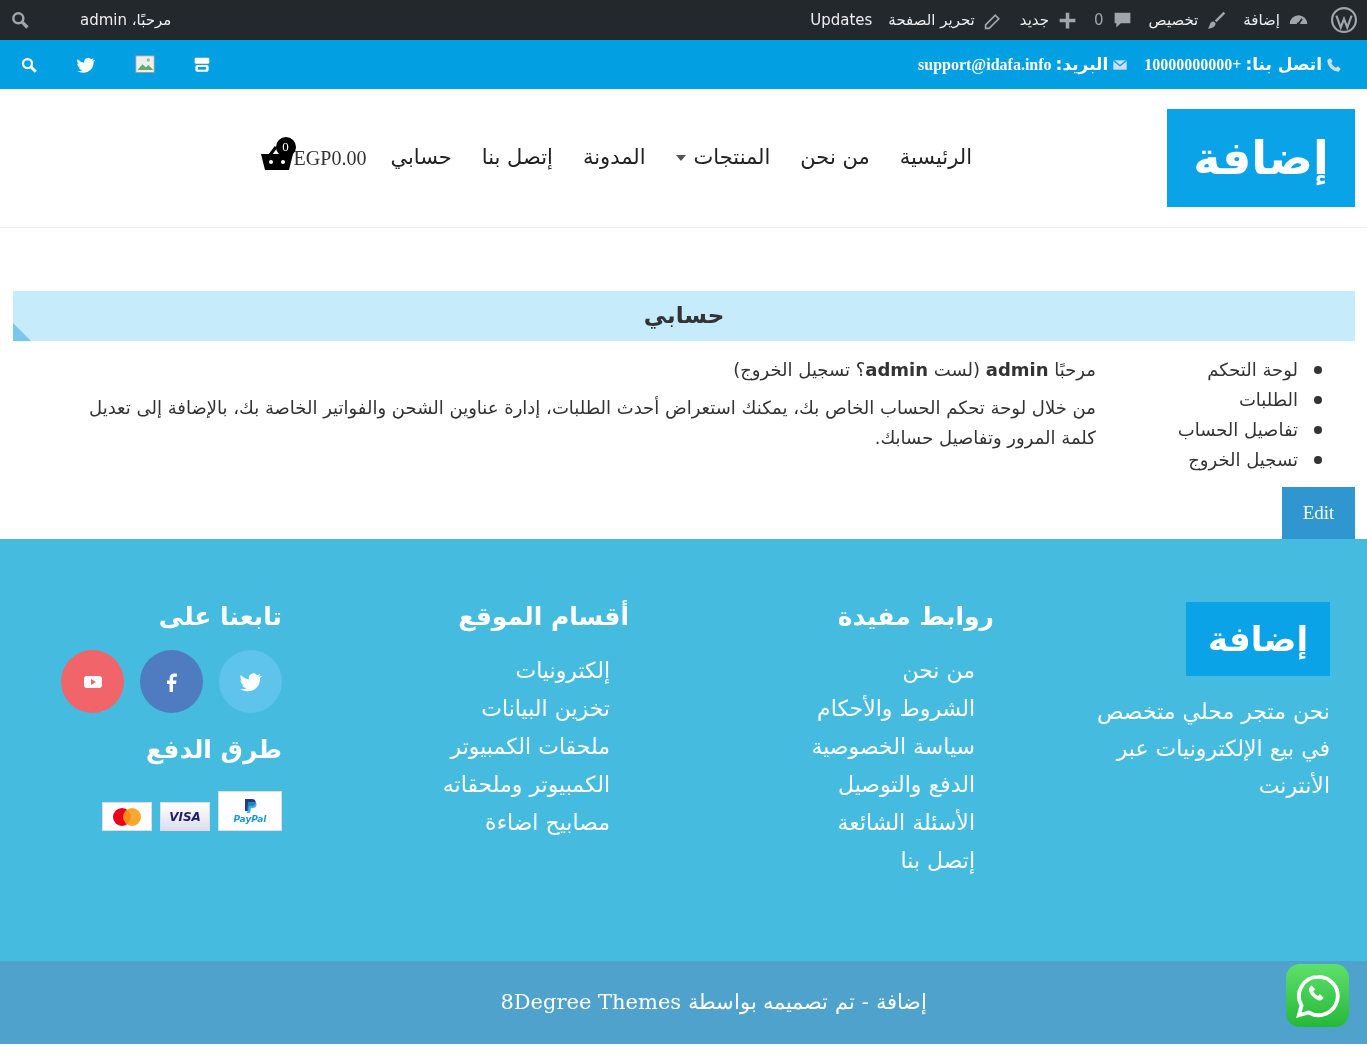  What do you see at coordinates (1252, 370) in the screenshot?
I see `account-nav-link: لوحة التحكم` at bounding box center [1252, 370].